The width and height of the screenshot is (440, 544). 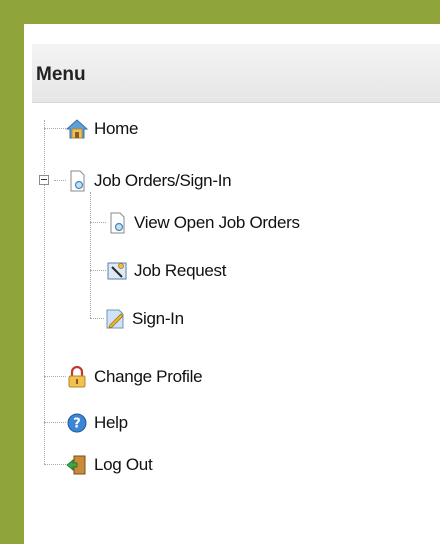 What do you see at coordinates (116, 128) in the screenshot?
I see `menu-item-label: Home` at bounding box center [116, 128].